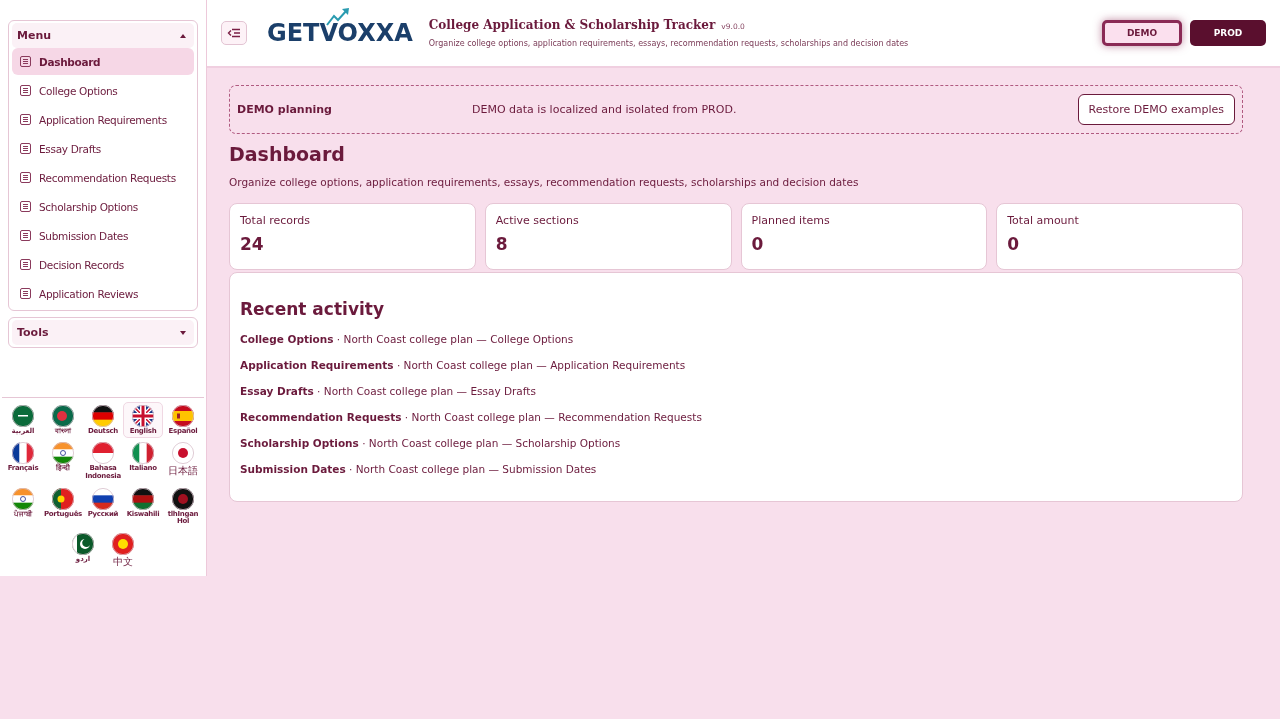  I want to click on banner-message: DEMO data is localized and isolated from PROD., so click(605, 109).